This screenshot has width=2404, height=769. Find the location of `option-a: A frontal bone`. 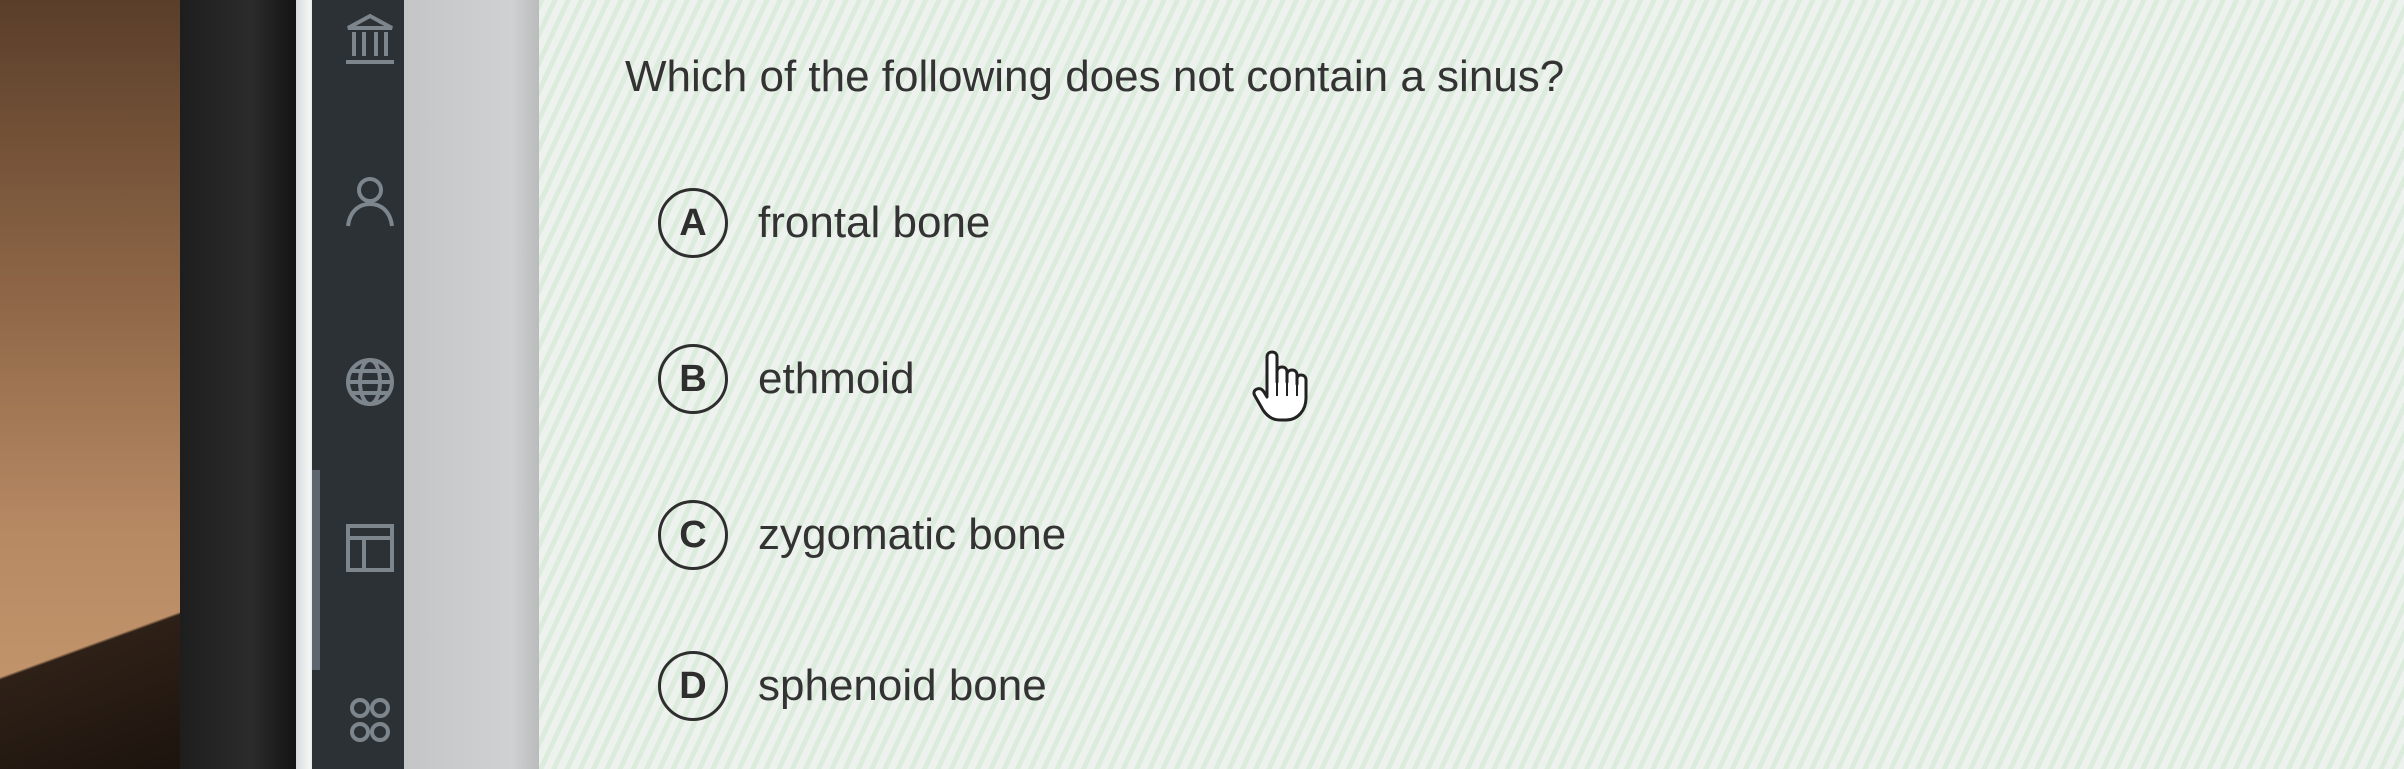

option-a: A frontal bone is located at coordinates (824, 223).